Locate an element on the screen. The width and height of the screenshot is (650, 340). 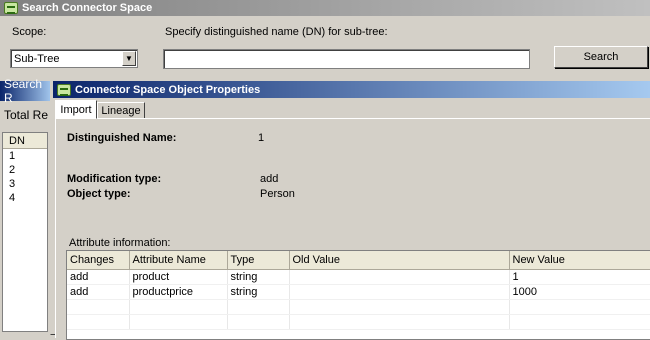
table-cell: 1000 is located at coordinates (579, 292).